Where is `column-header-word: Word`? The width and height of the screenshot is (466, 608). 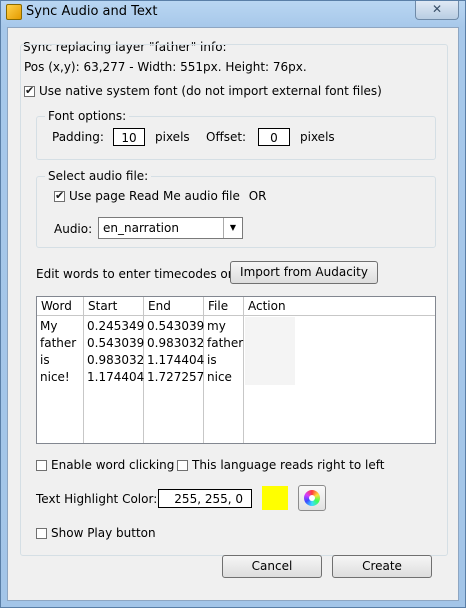
column-header-word: Word is located at coordinates (60, 306).